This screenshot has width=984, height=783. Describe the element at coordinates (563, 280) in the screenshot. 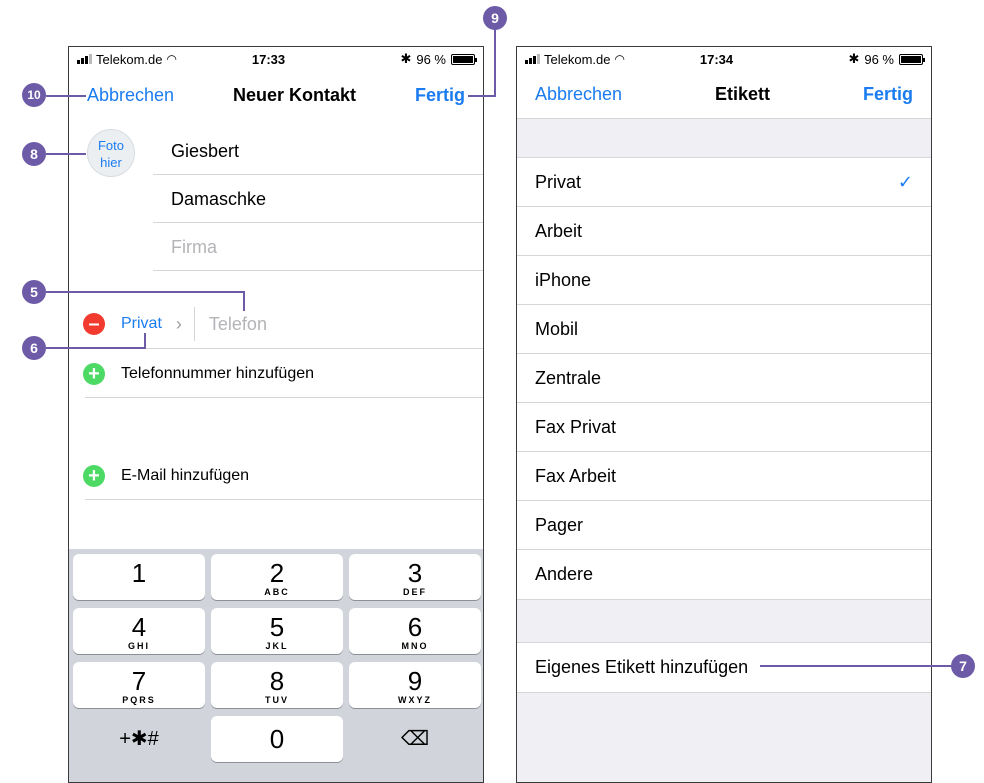

I see `label-option-text: iPhone` at that location.